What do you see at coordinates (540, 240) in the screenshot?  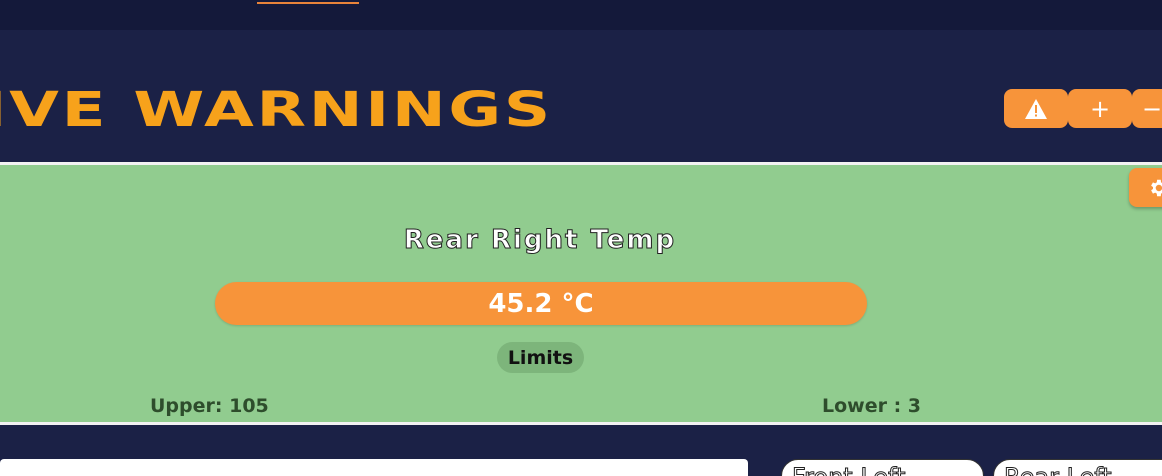 I see `sensor-name: Rear Right Temp` at bounding box center [540, 240].